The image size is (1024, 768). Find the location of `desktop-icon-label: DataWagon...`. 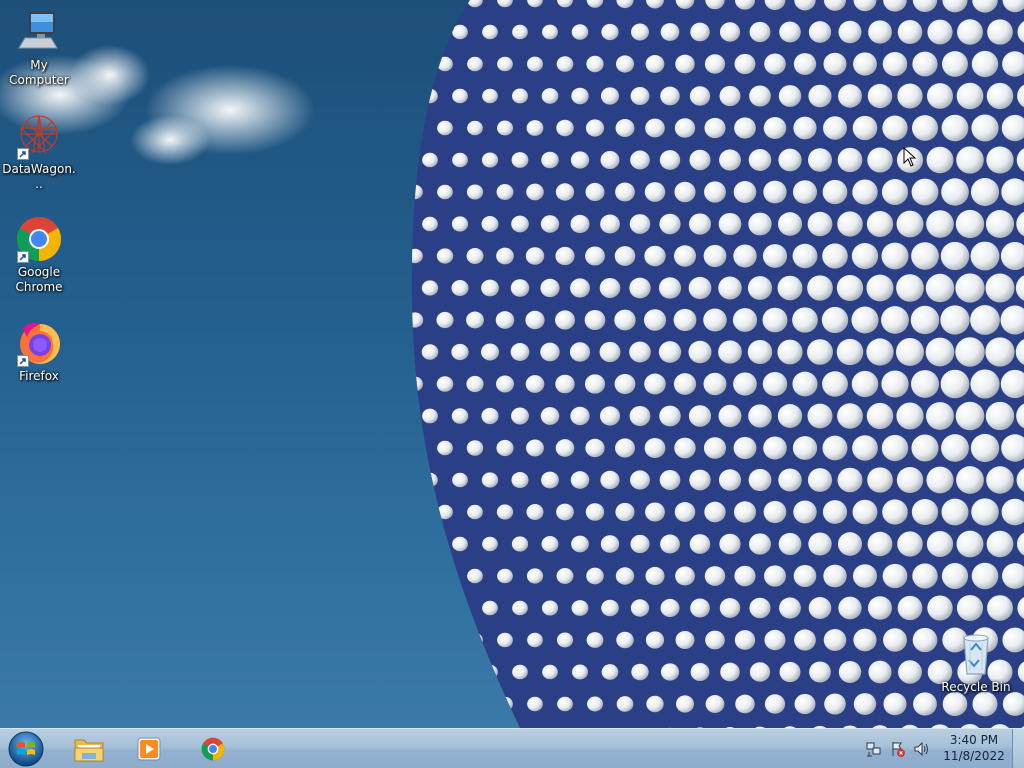

desktop-icon-label: DataWagon... is located at coordinates (39, 176).